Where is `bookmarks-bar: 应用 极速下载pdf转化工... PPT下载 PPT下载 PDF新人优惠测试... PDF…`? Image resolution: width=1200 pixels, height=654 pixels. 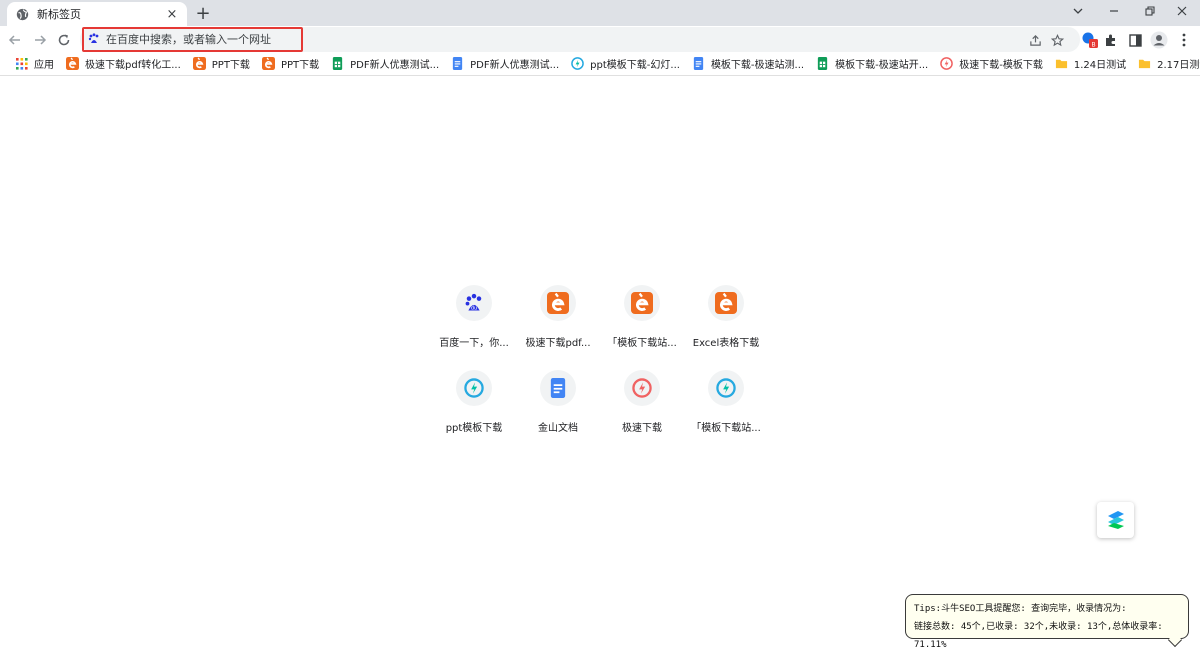
bookmarks-bar: 应用 极速下载pdf转化工... PPT下载 PPT下载 PDF新人优惠测试... PDF… is located at coordinates (600, 63).